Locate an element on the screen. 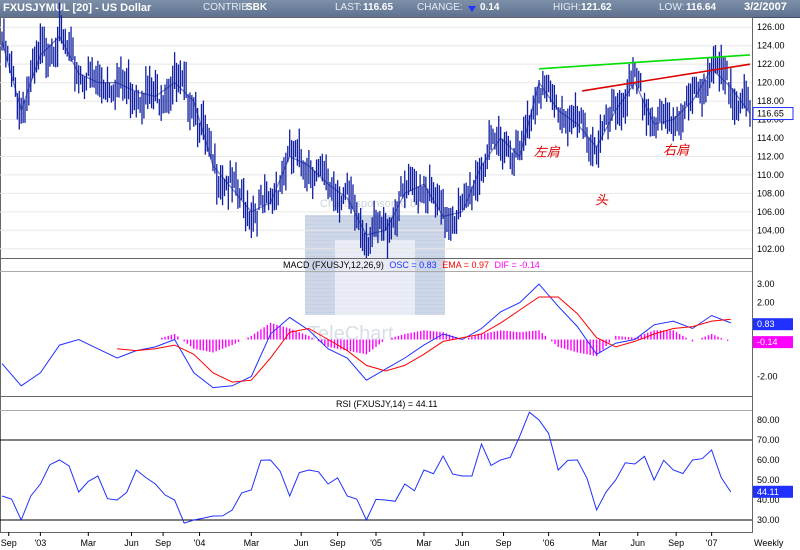 The width and height of the screenshot is (800, 550). price-ytick-label: 124.00 is located at coordinates (771, 46).